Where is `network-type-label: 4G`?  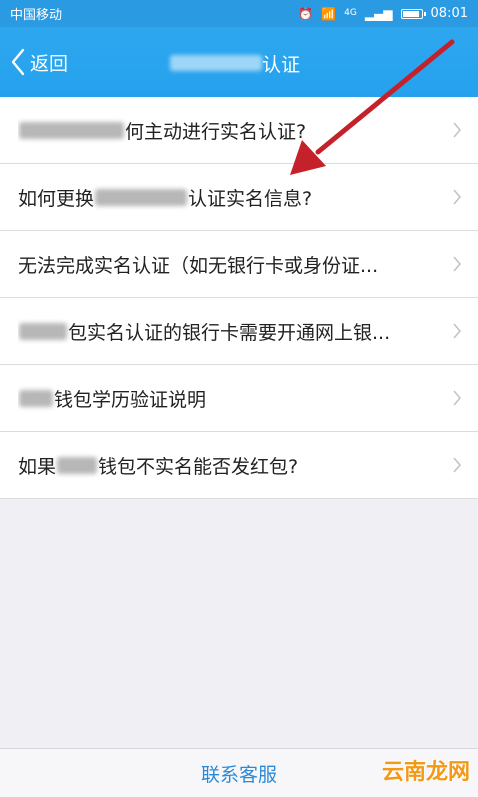
network-type-label: 4G is located at coordinates (350, 13).